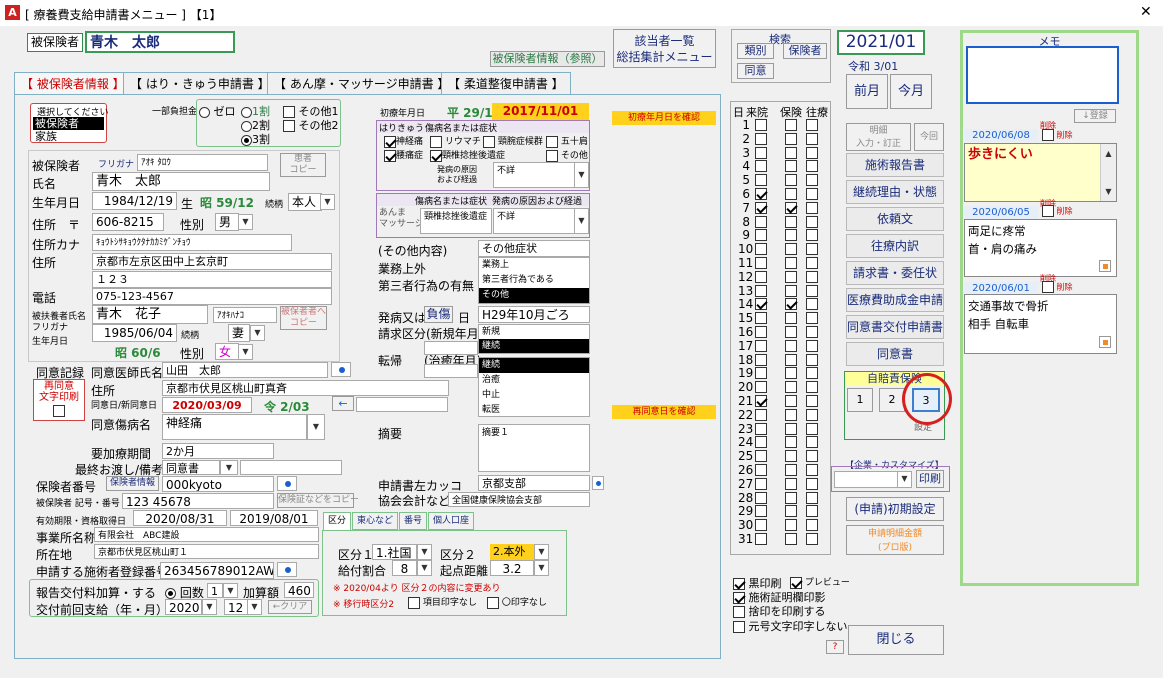 This screenshot has width=1163, height=678. What do you see at coordinates (245, 315) in the screenshot?
I see `dep-kana-field: ｱｵｷﾊﾅｺ` at bounding box center [245, 315].